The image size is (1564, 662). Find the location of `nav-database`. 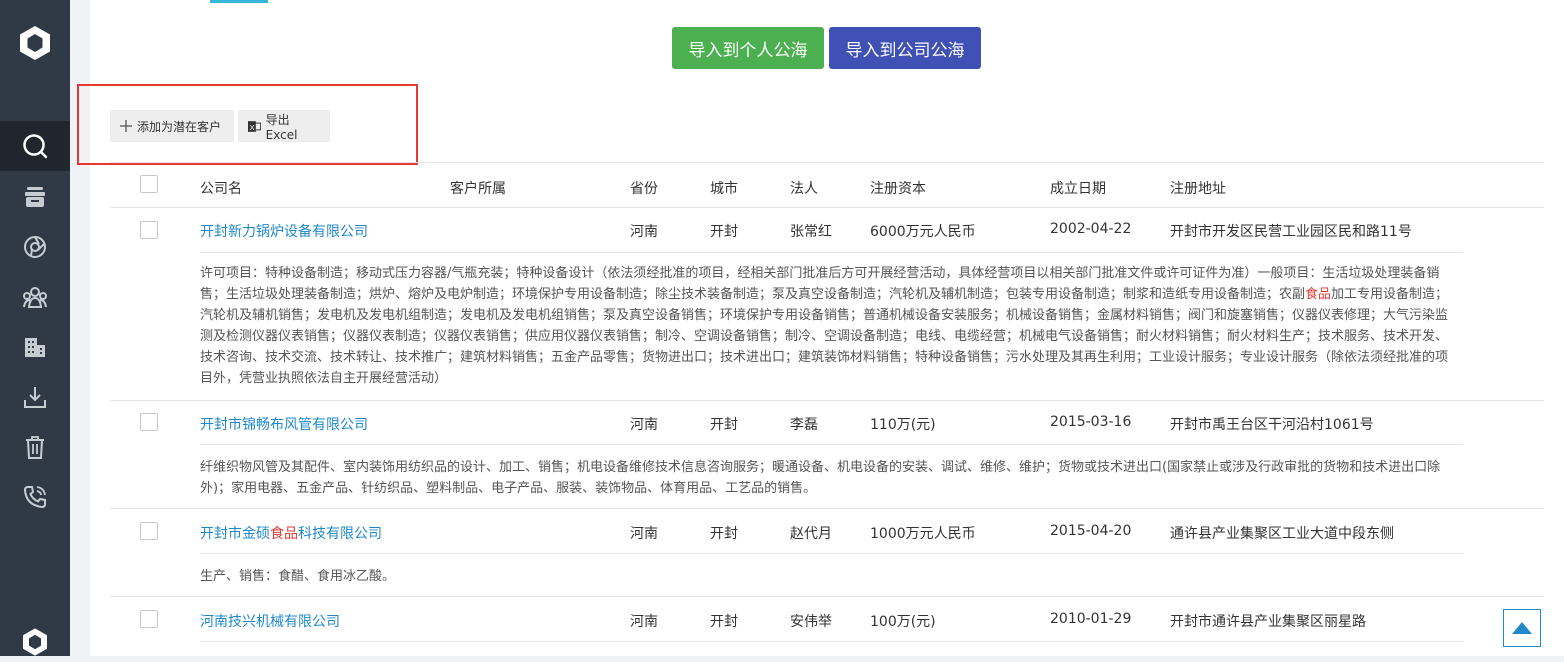

nav-database is located at coordinates (35, 197).